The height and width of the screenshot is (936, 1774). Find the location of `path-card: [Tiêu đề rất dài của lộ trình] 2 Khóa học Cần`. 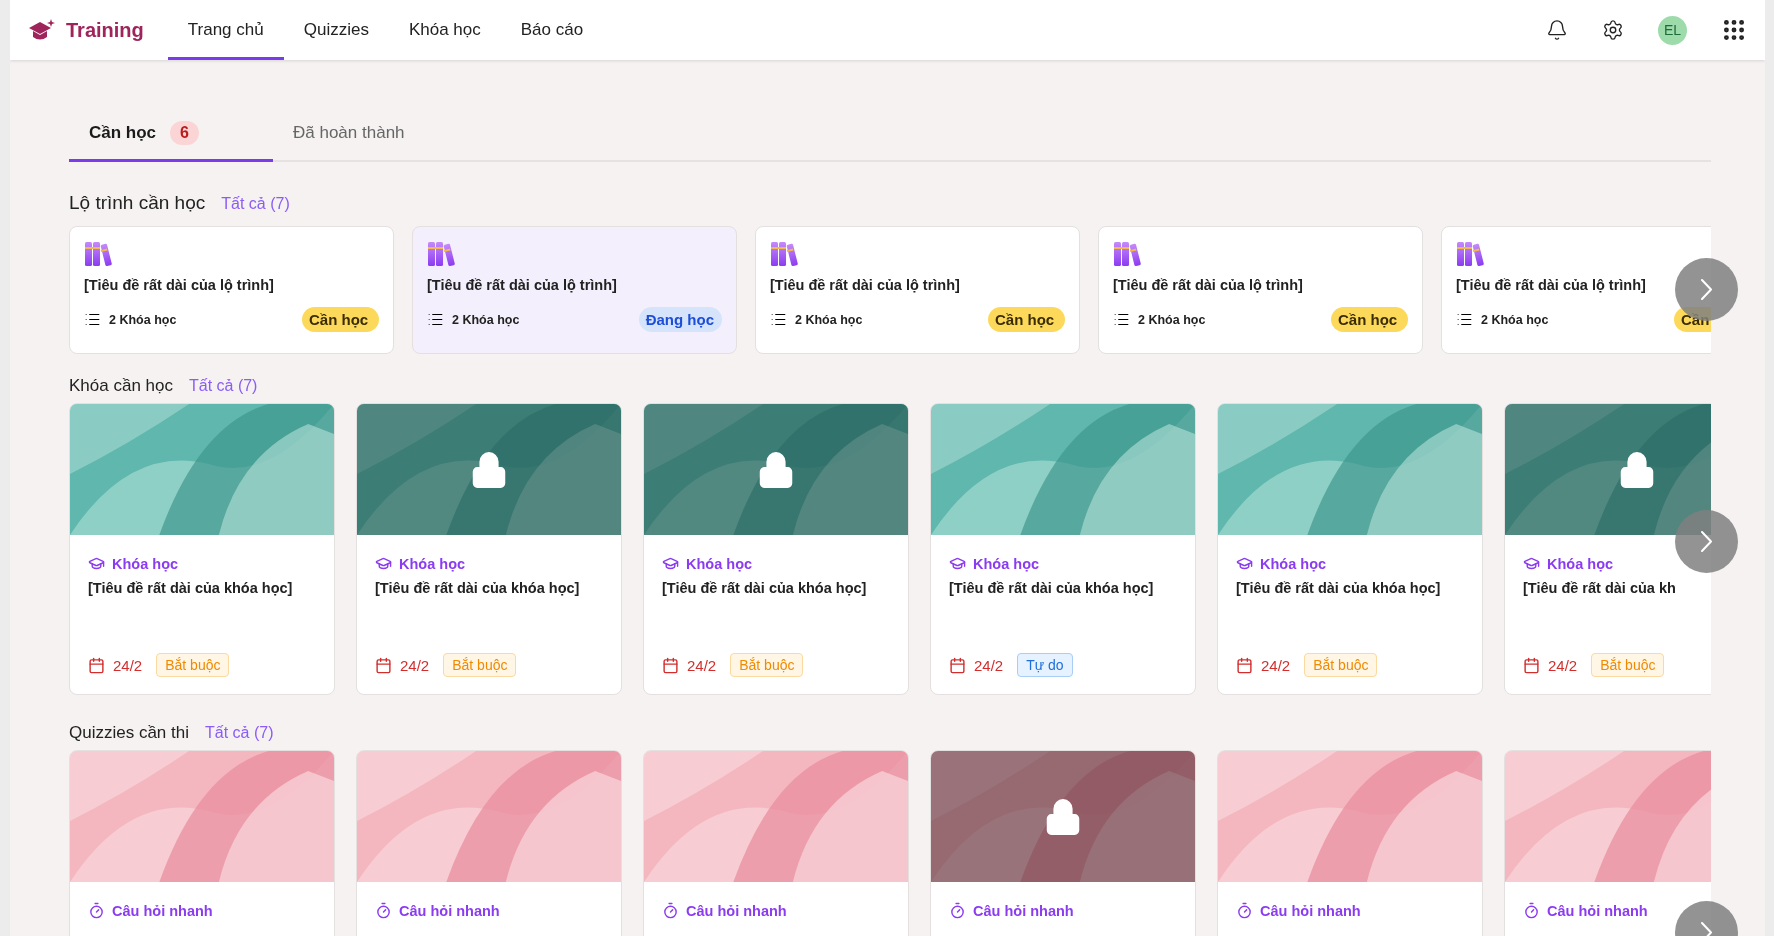

path-card: [Tiêu đề rất dài của lộ trình] 2 Khóa học Cần is located at coordinates (1576, 290).